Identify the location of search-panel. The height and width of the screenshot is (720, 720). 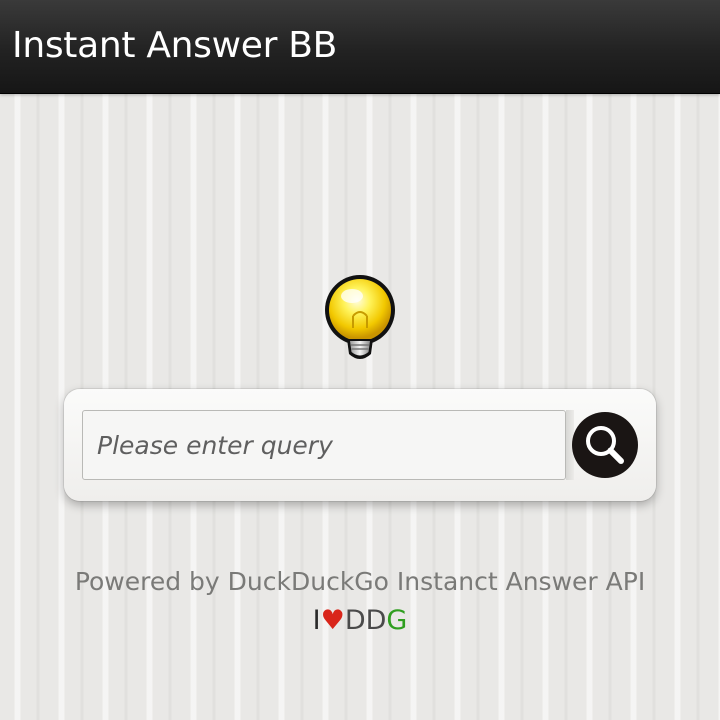
(360, 445).